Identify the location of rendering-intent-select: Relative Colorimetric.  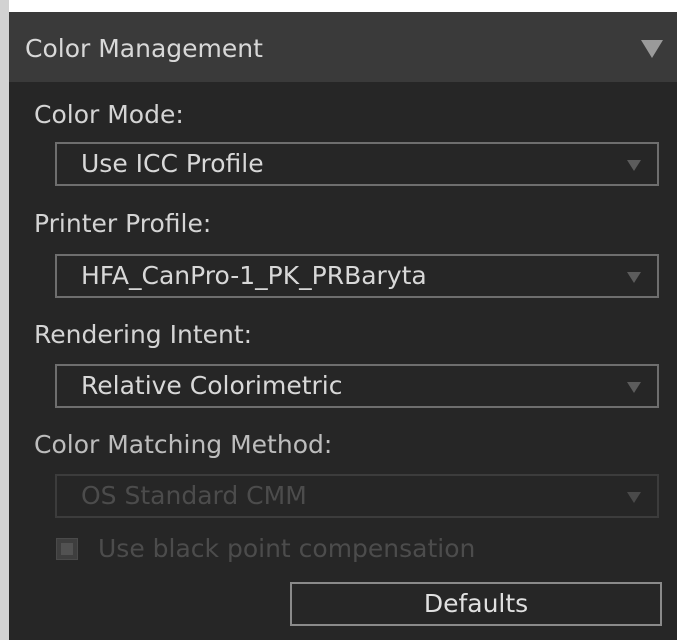
(357, 386).